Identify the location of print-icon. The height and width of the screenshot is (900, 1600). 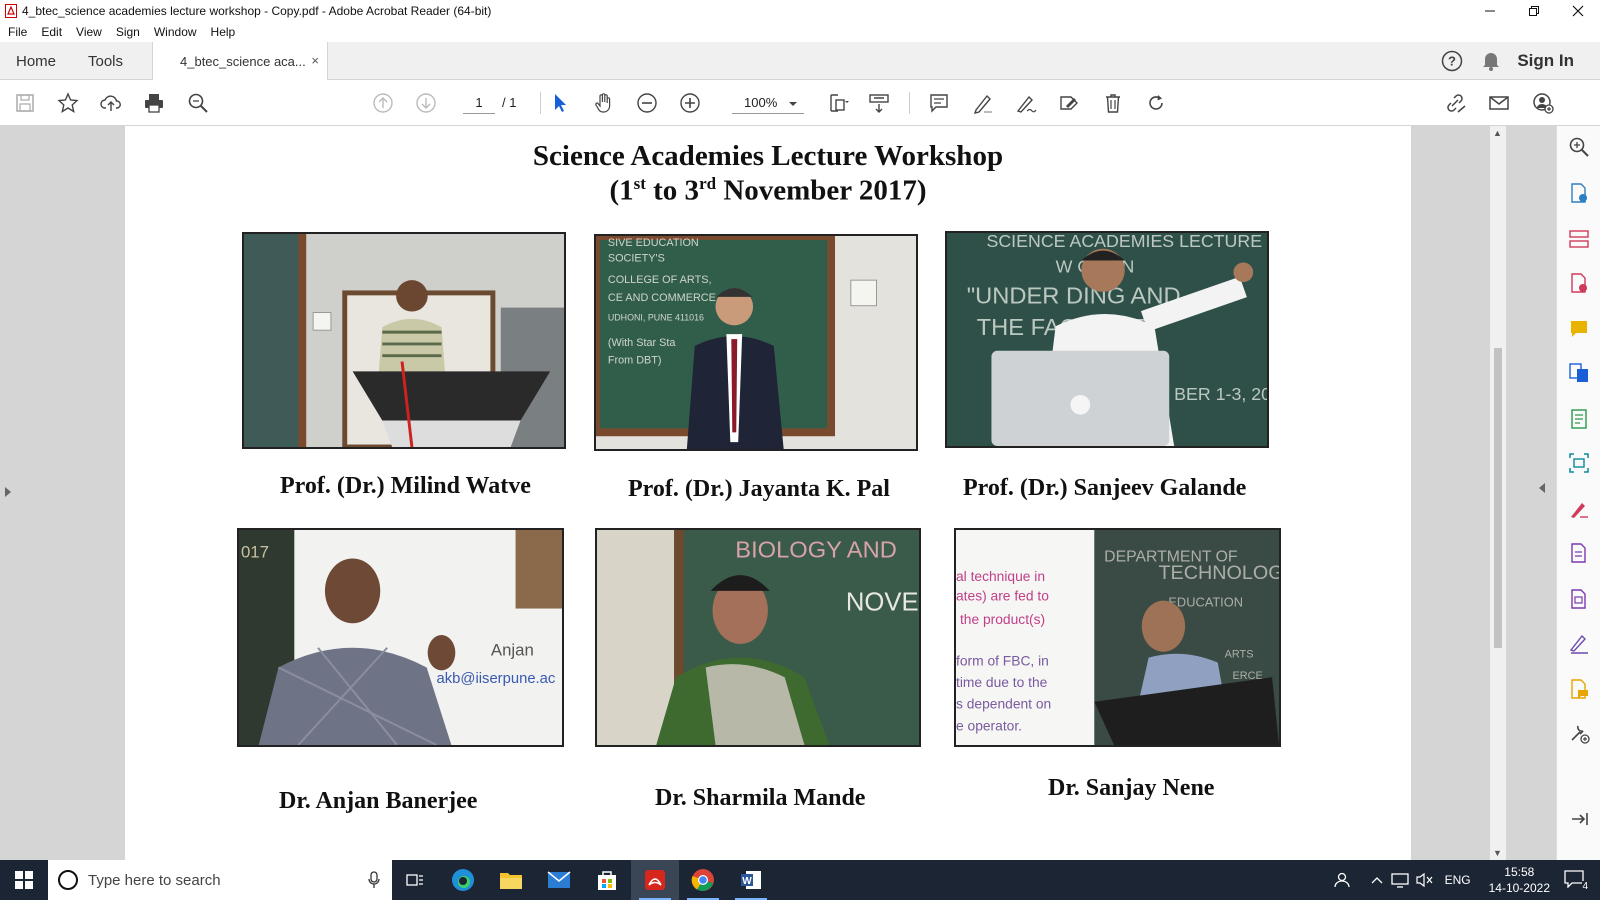
(154, 103).